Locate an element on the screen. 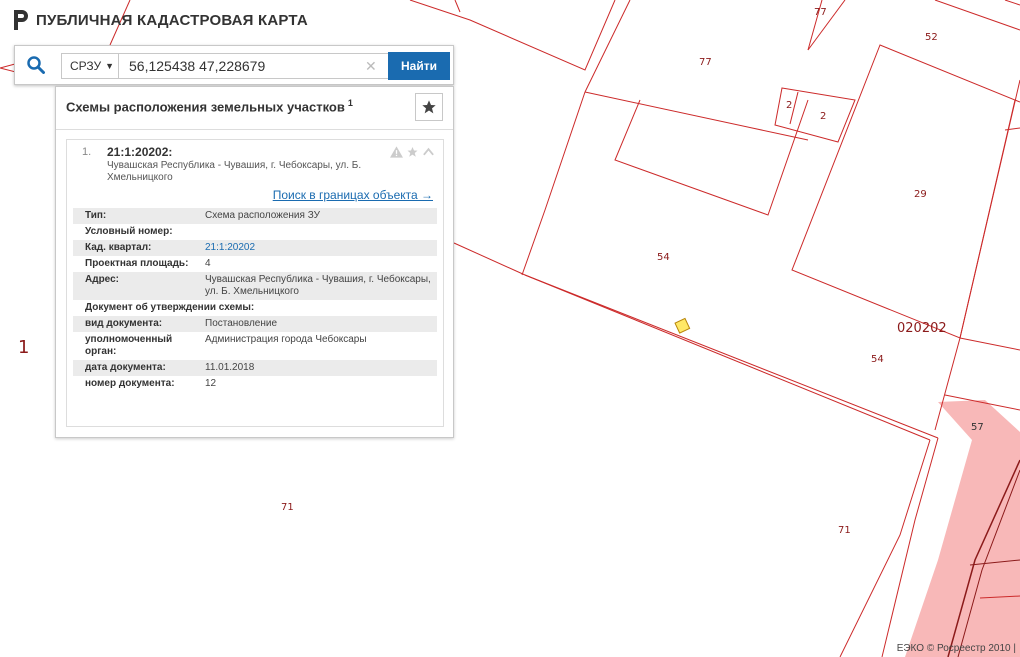 The width and height of the screenshot is (1020, 657). property-row: Проектная площадь: 4 is located at coordinates (148, 263).